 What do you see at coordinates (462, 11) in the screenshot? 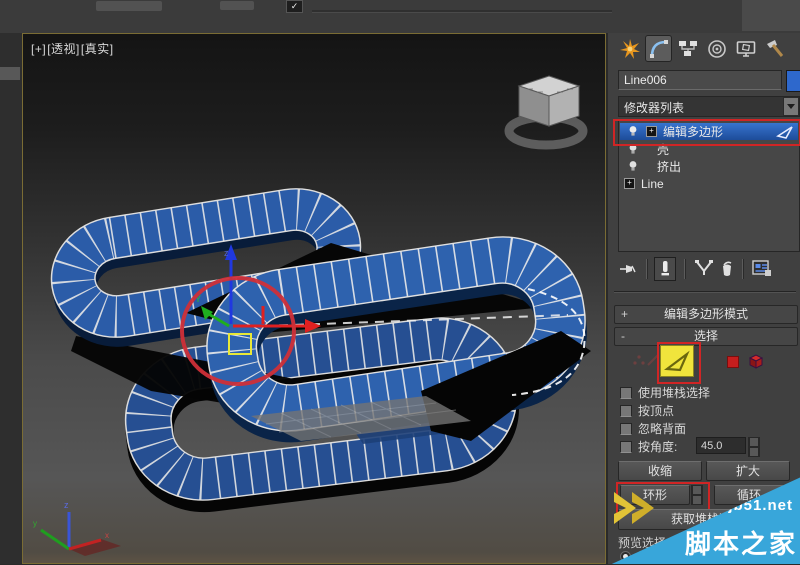
I see `toolbar-groove` at bounding box center [462, 11].